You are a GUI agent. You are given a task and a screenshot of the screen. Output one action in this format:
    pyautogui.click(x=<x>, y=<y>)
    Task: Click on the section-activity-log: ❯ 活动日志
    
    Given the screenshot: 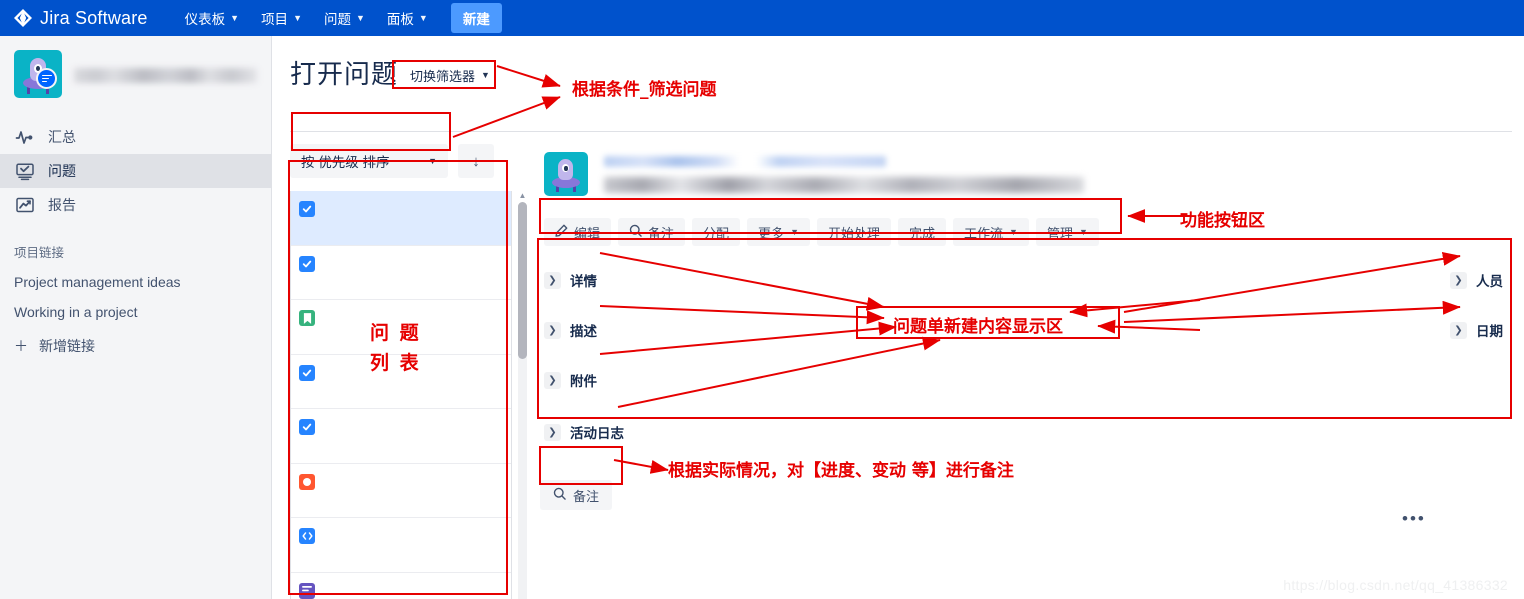 What is the action you would take?
    pyautogui.click(x=584, y=432)
    